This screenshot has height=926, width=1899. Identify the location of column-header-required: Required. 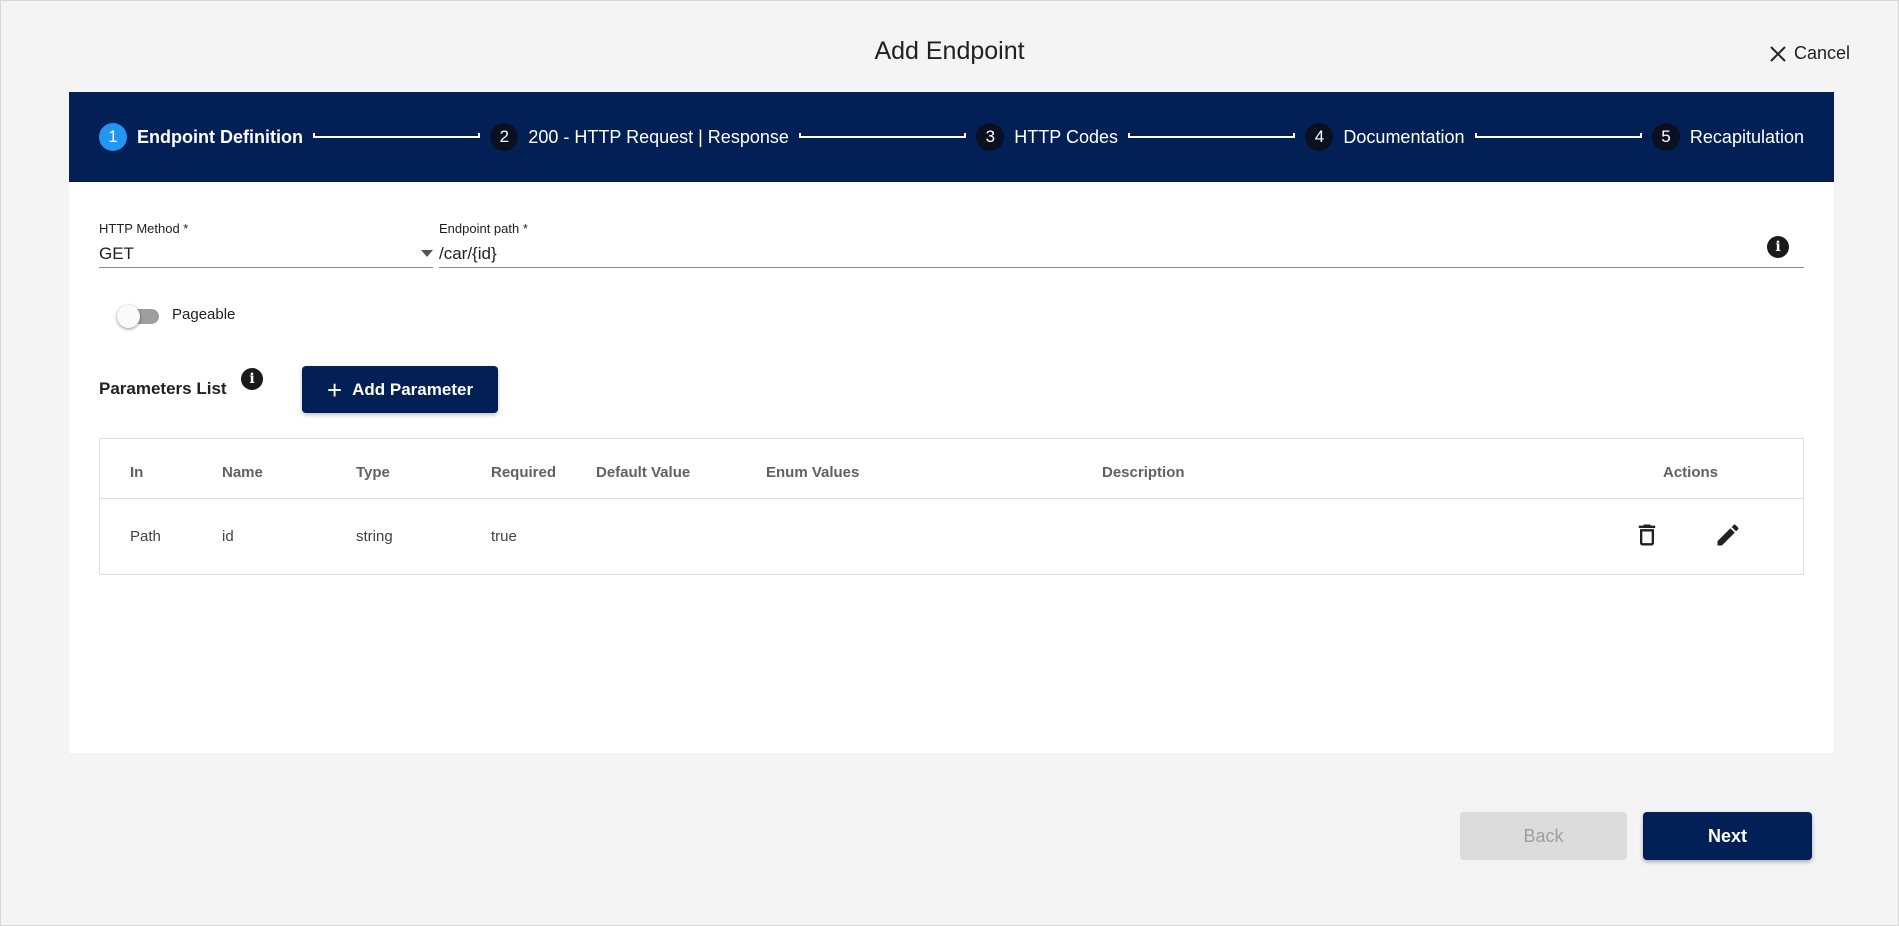
(524, 472).